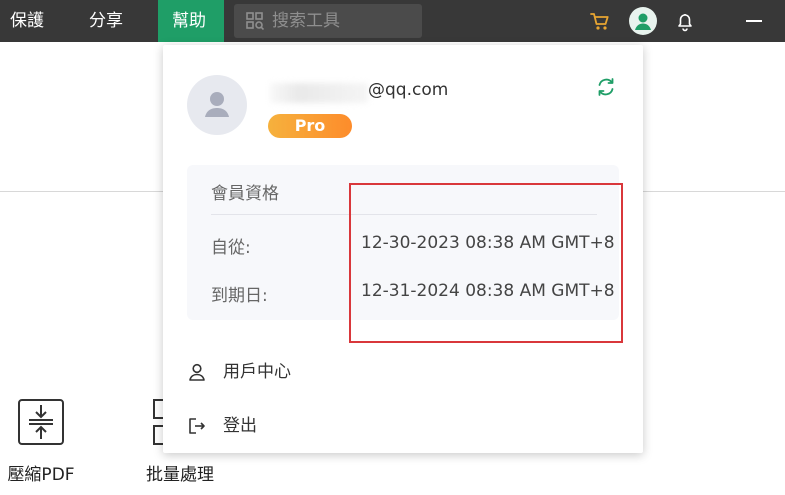 This screenshot has width=785, height=495. I want to click on cart-icon, so click(600, 21).